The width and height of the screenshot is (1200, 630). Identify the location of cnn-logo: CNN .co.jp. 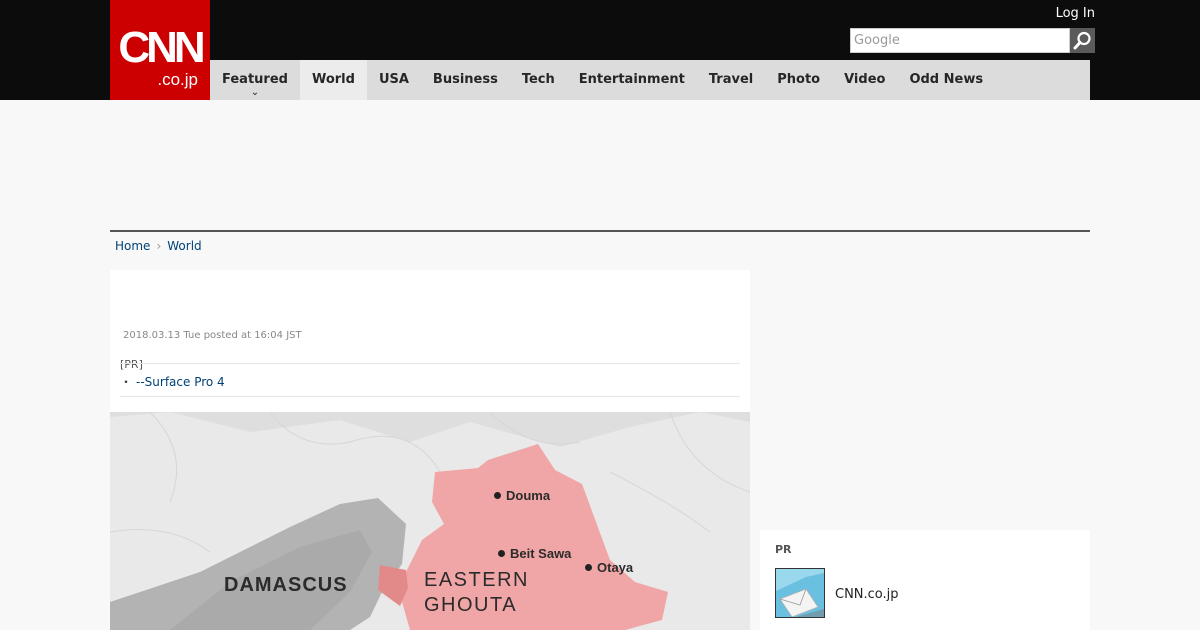
(160, 50).